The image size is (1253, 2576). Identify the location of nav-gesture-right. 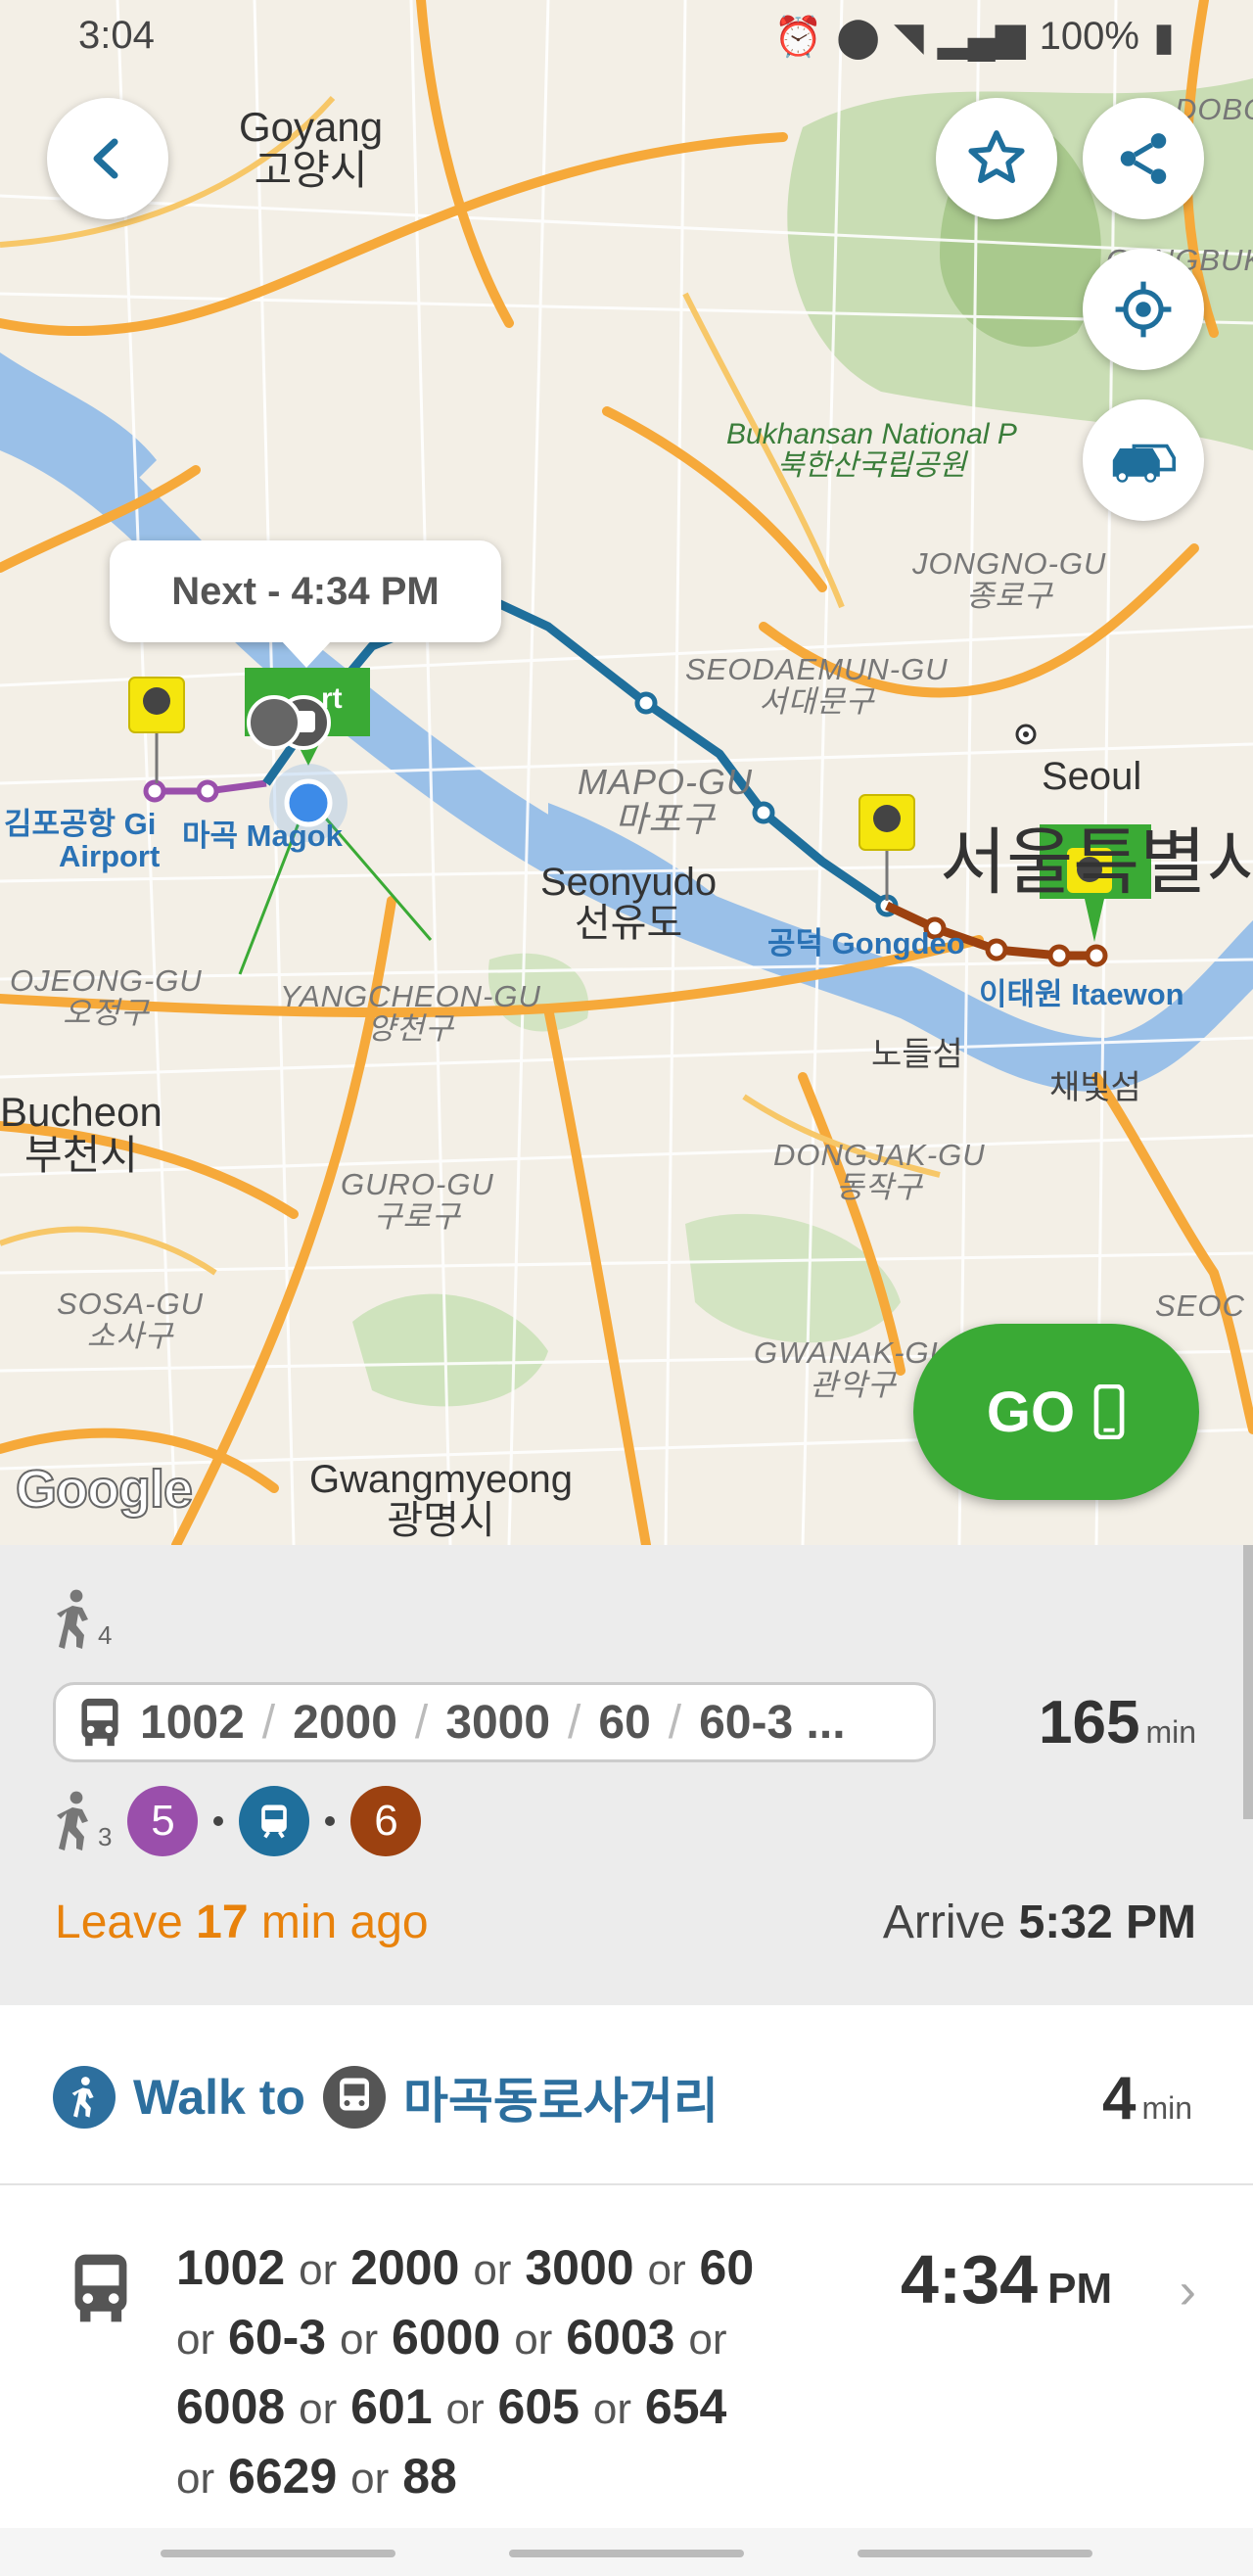
(975, 2553).